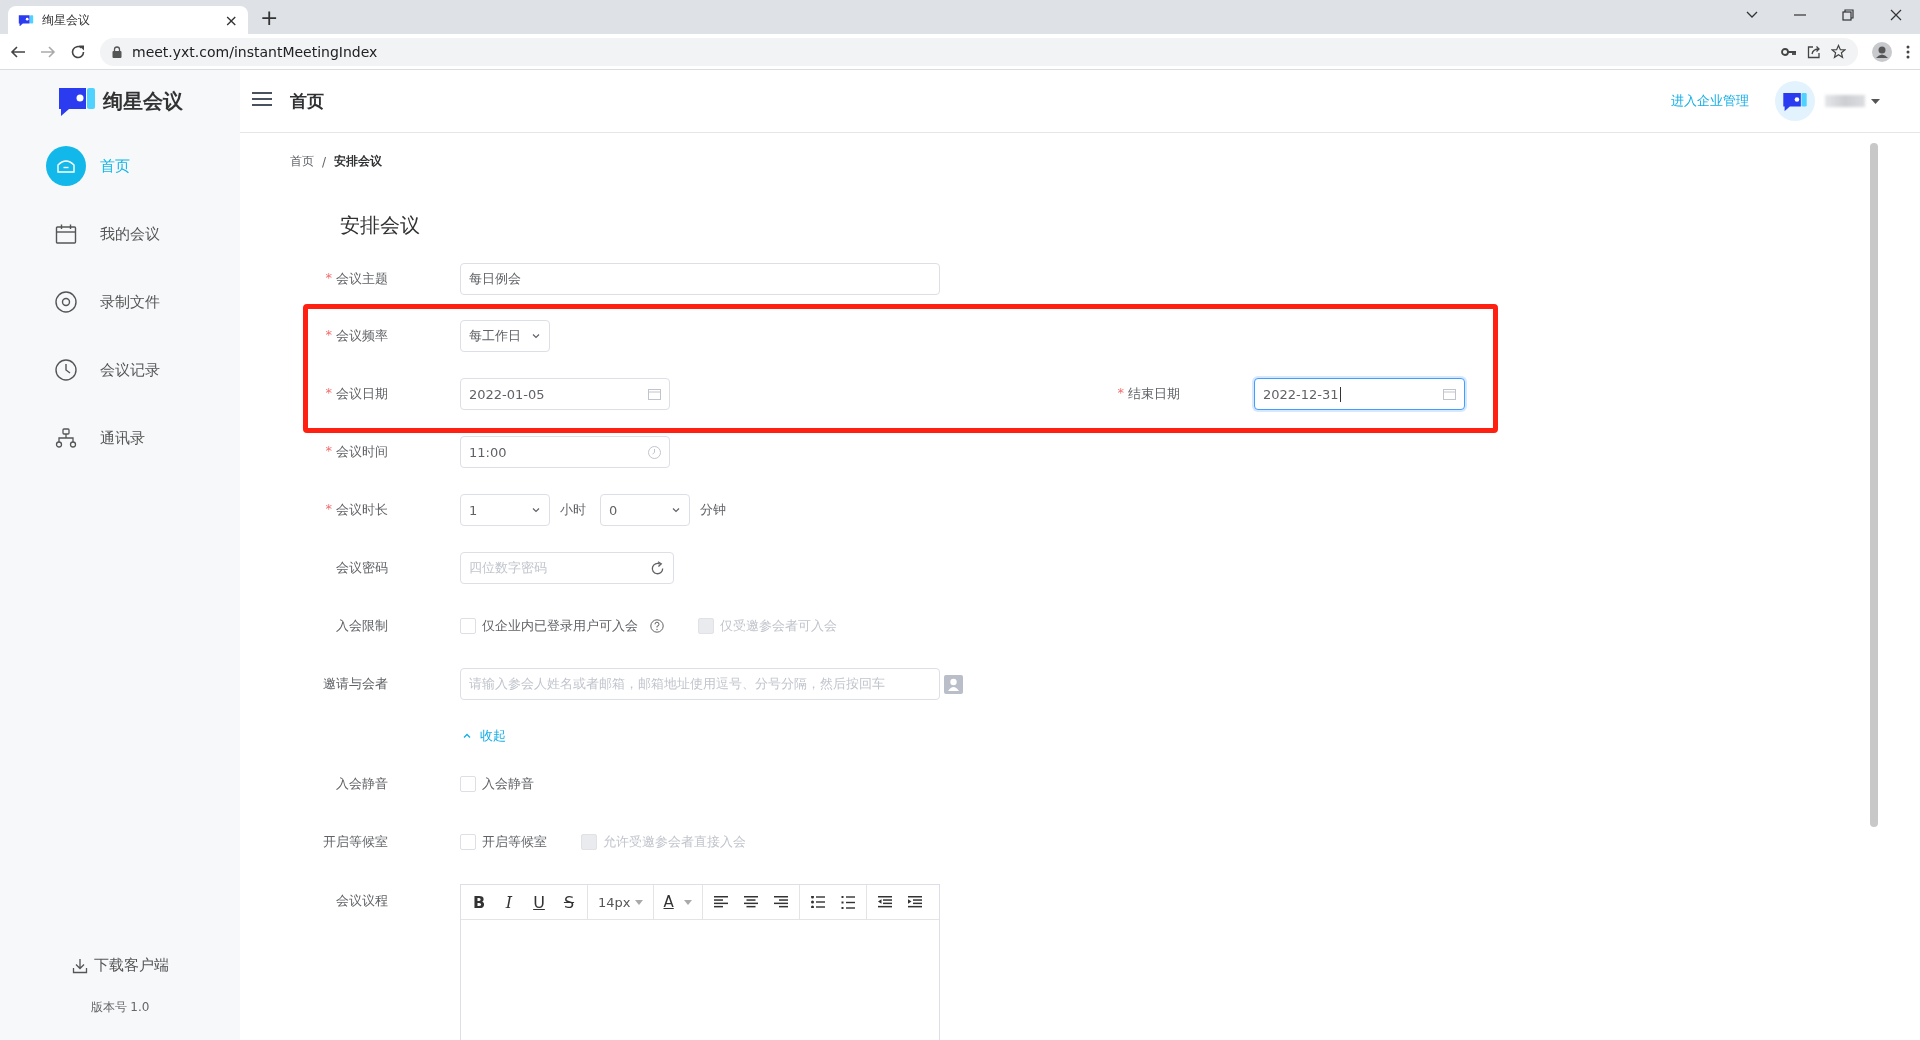  I want to click on field-label: 会议主题, so click(362, 279).